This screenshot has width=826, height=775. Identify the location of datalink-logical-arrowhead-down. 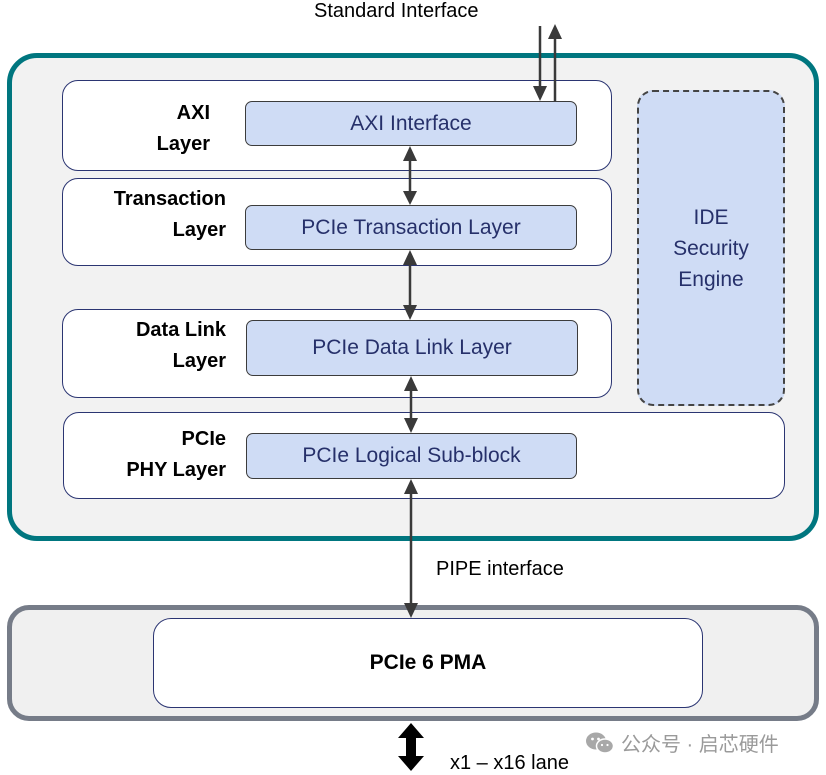
(411, 425).